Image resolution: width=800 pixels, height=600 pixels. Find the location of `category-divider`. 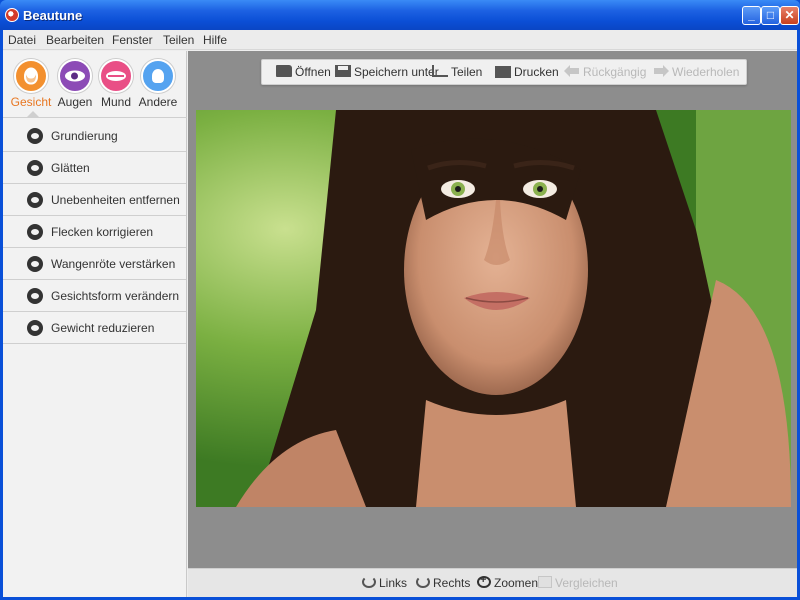

category-divider is located at coordinates (95, 117).